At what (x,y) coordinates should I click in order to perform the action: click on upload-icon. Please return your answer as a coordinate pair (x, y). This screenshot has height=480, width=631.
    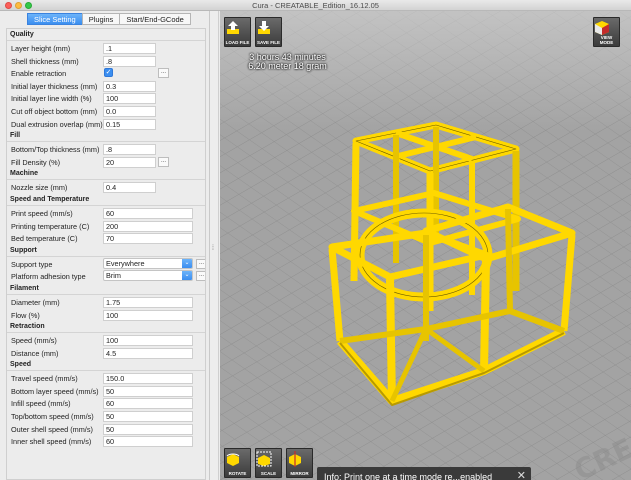
    Looking at the image, I should click on (233, 27).